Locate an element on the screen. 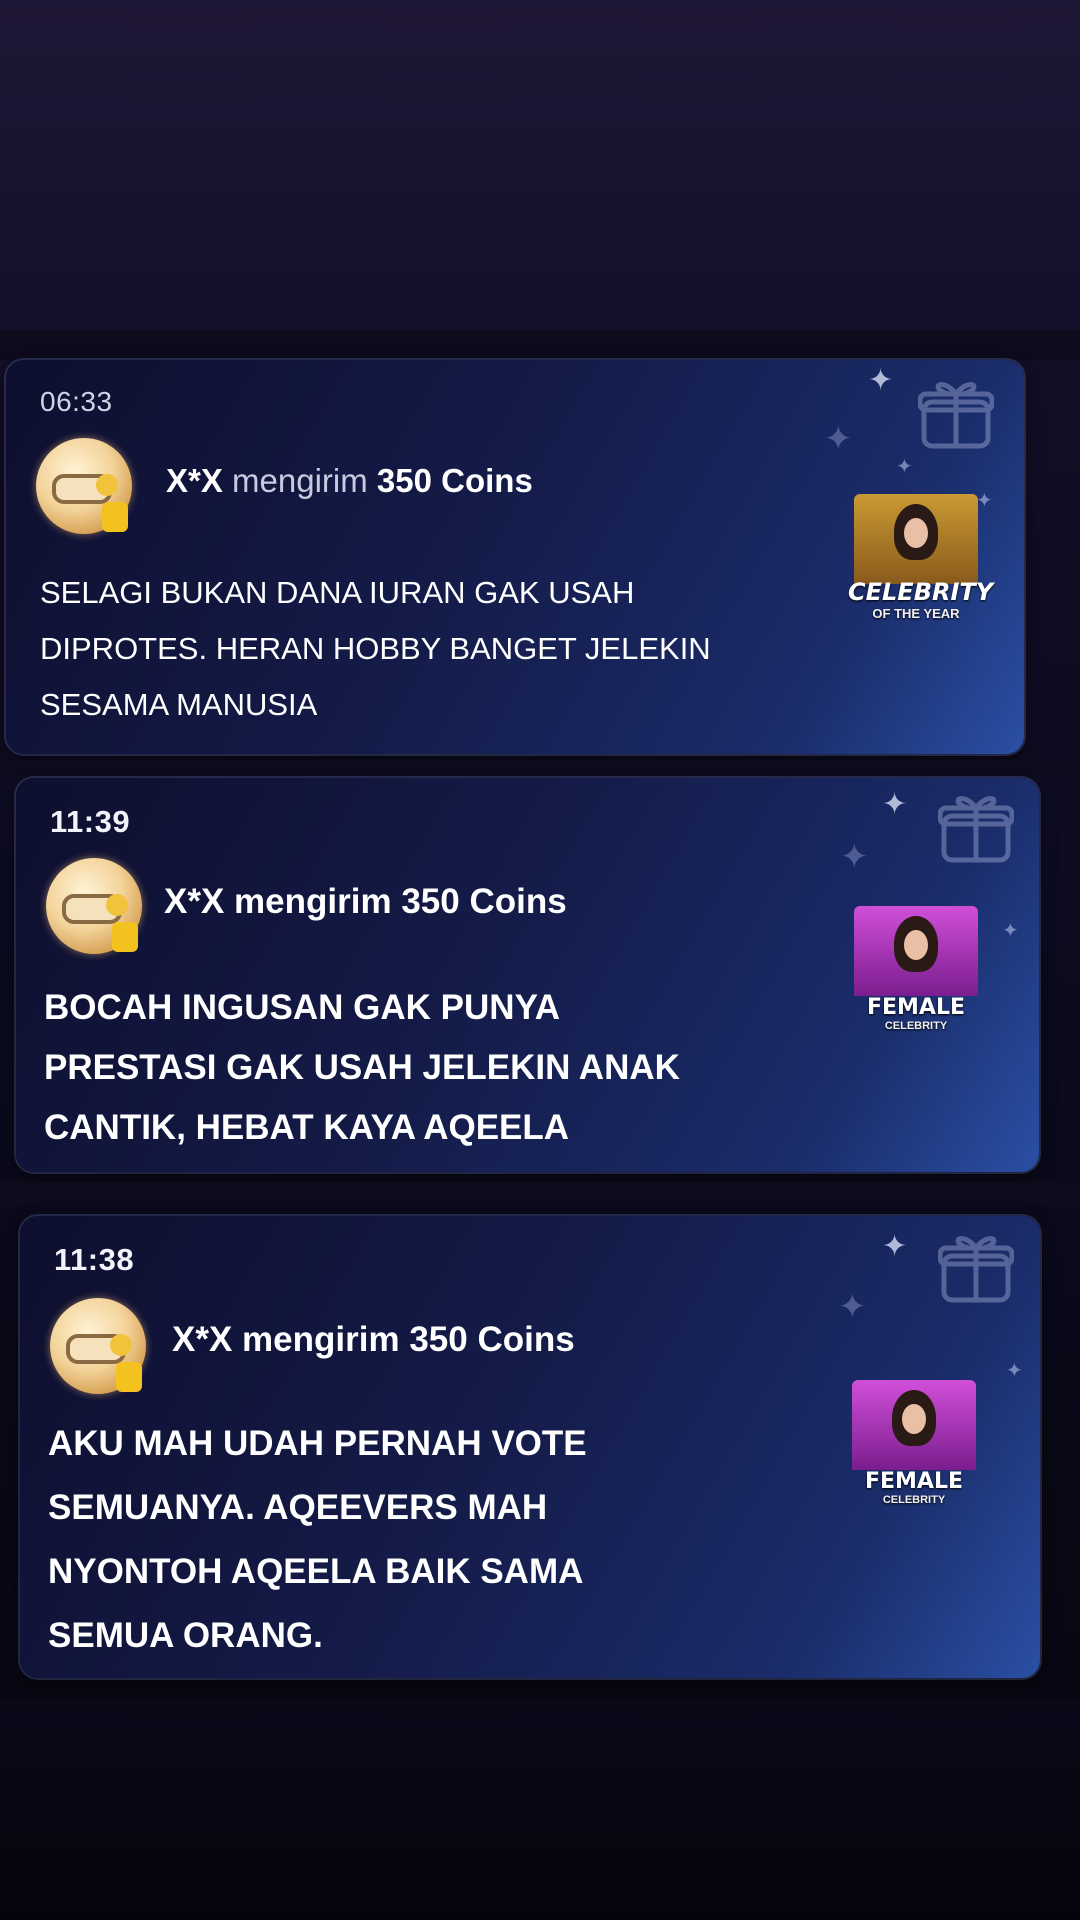  notification-time: 11:39 is located at coordinates (90, 821).